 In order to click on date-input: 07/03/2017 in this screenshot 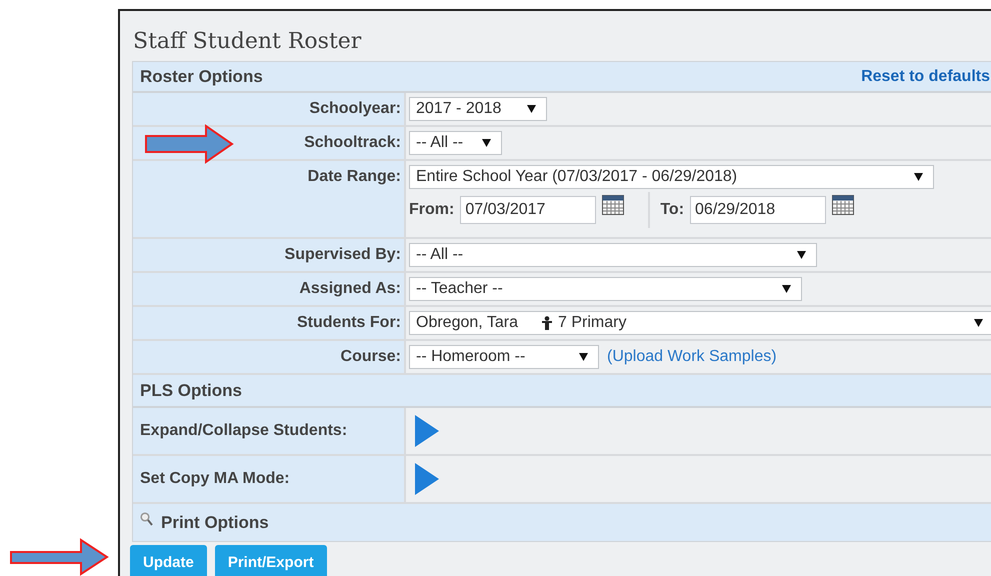, I will do `click(528, 210)`.